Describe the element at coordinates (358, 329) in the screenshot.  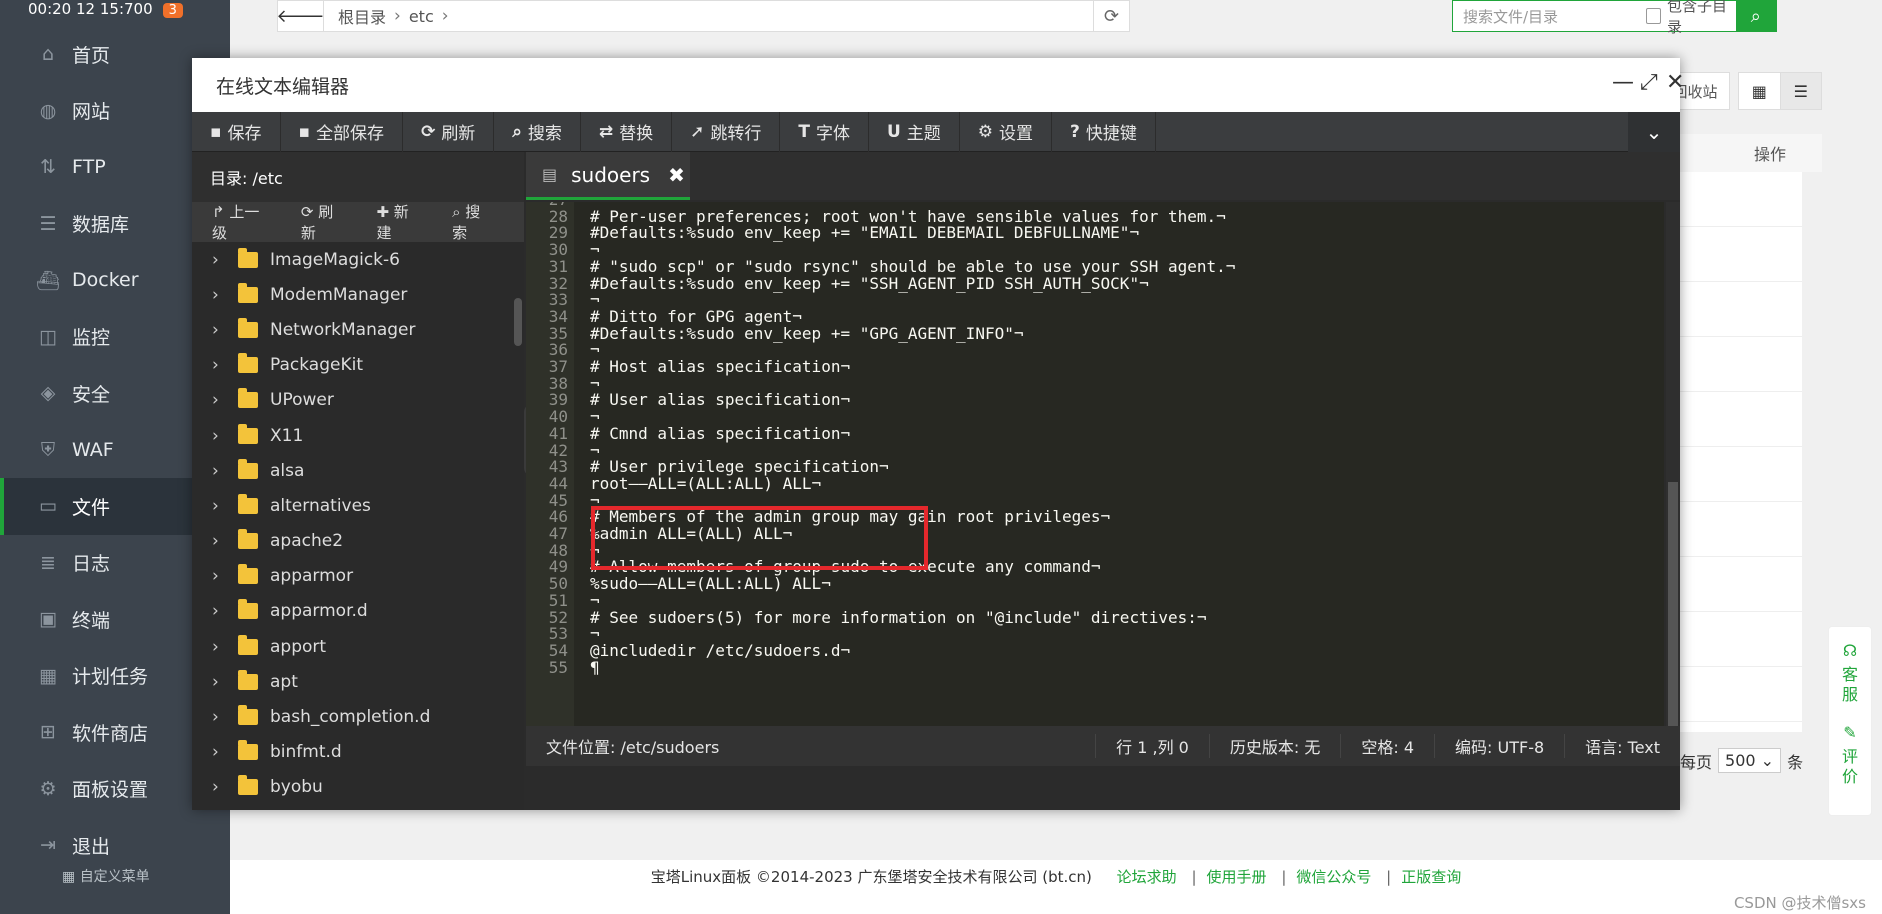
I see `list-item: › NetworkManager` at that location.